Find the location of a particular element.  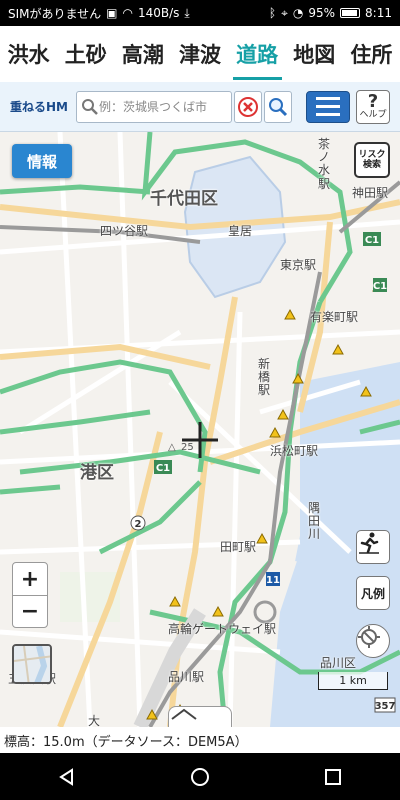

carrier-text: SIMがありません is located at coordinates (55, 13).